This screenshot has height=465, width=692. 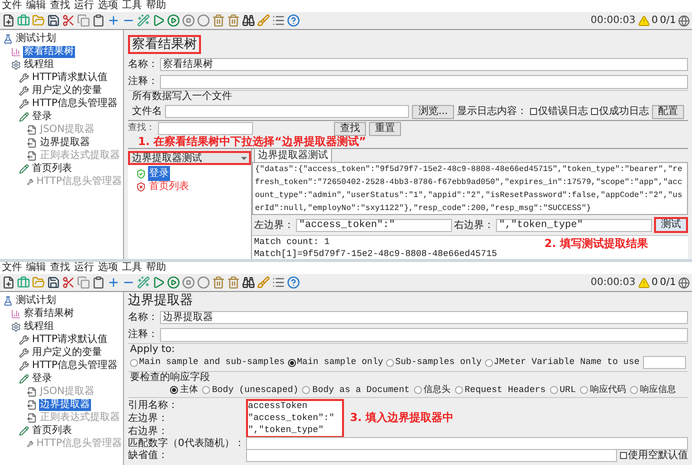 What do you see at coordinates (189, 158) in the screenshot?
I see `renderer-dropdown: 边界提取器测试` at bounding box center [189, 158].